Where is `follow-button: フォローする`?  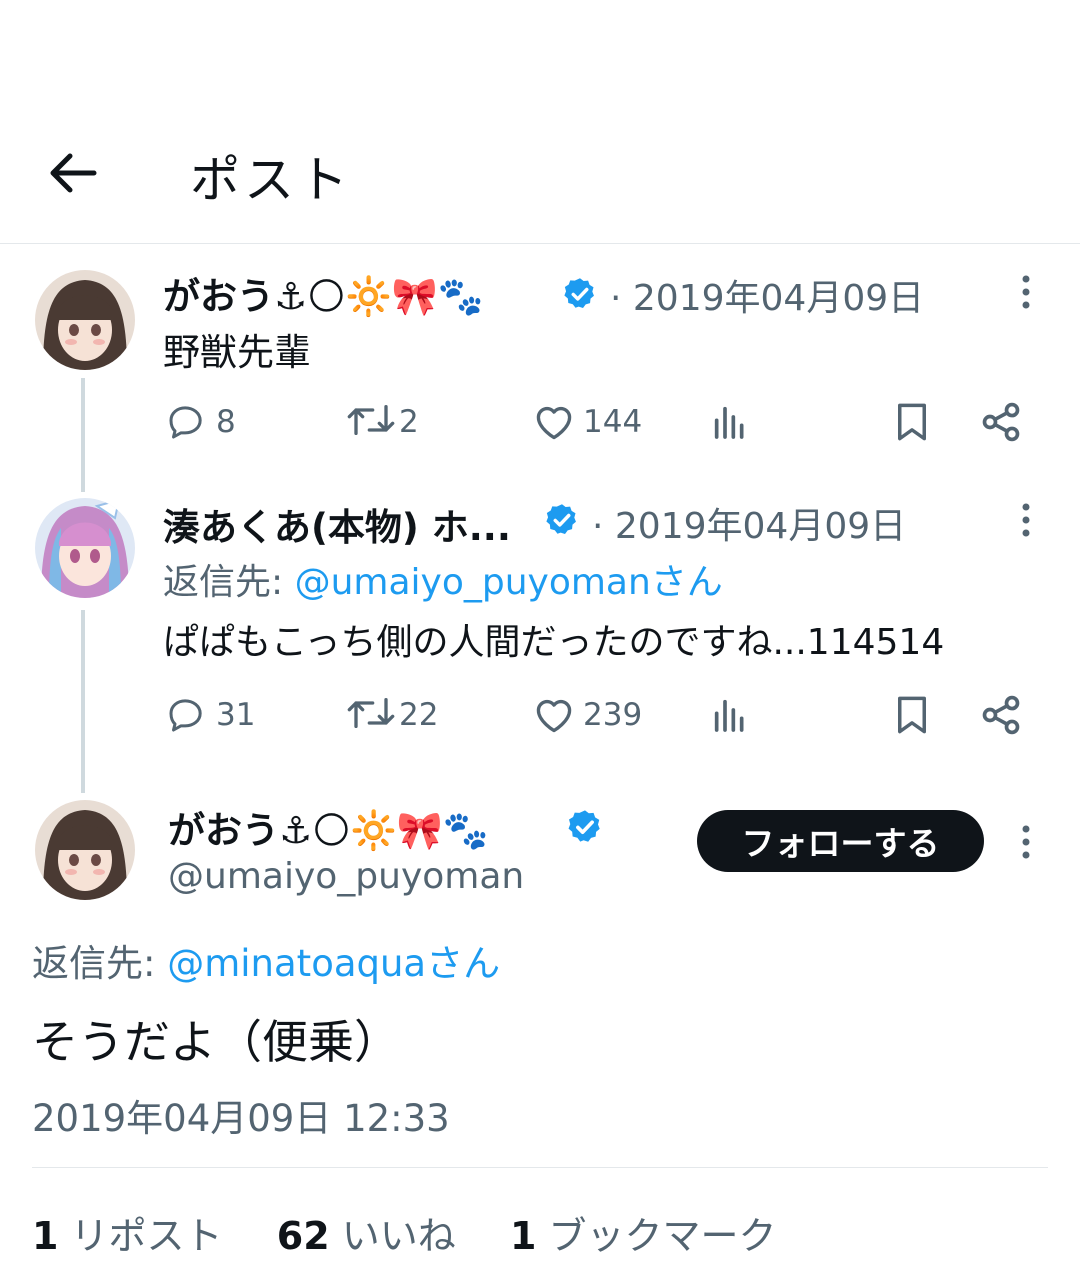 follow-button: フォローする is located at coordinates (840, 841).